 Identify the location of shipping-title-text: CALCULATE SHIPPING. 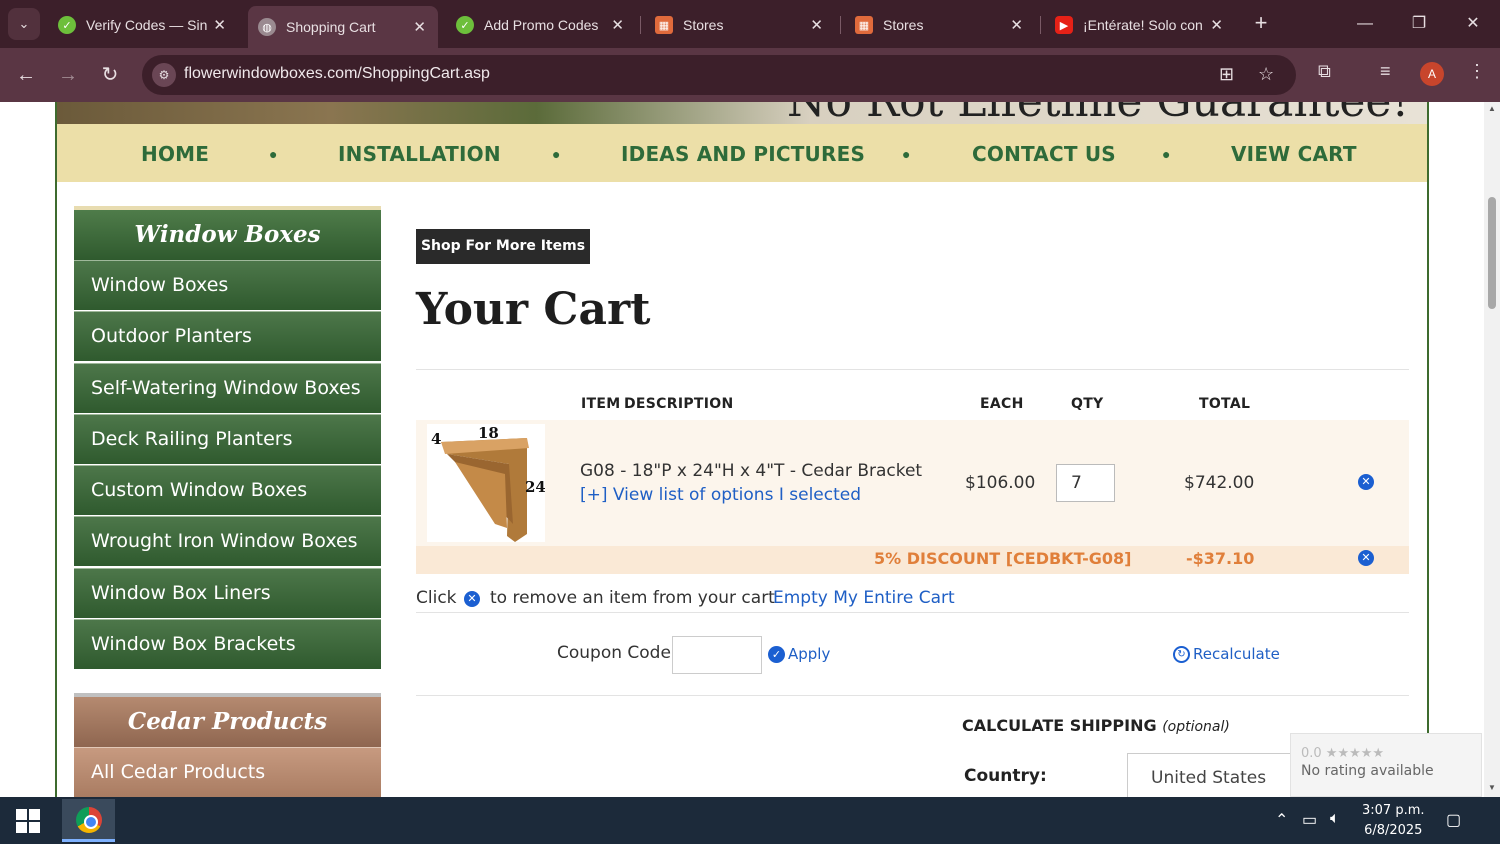
(1059, 725).